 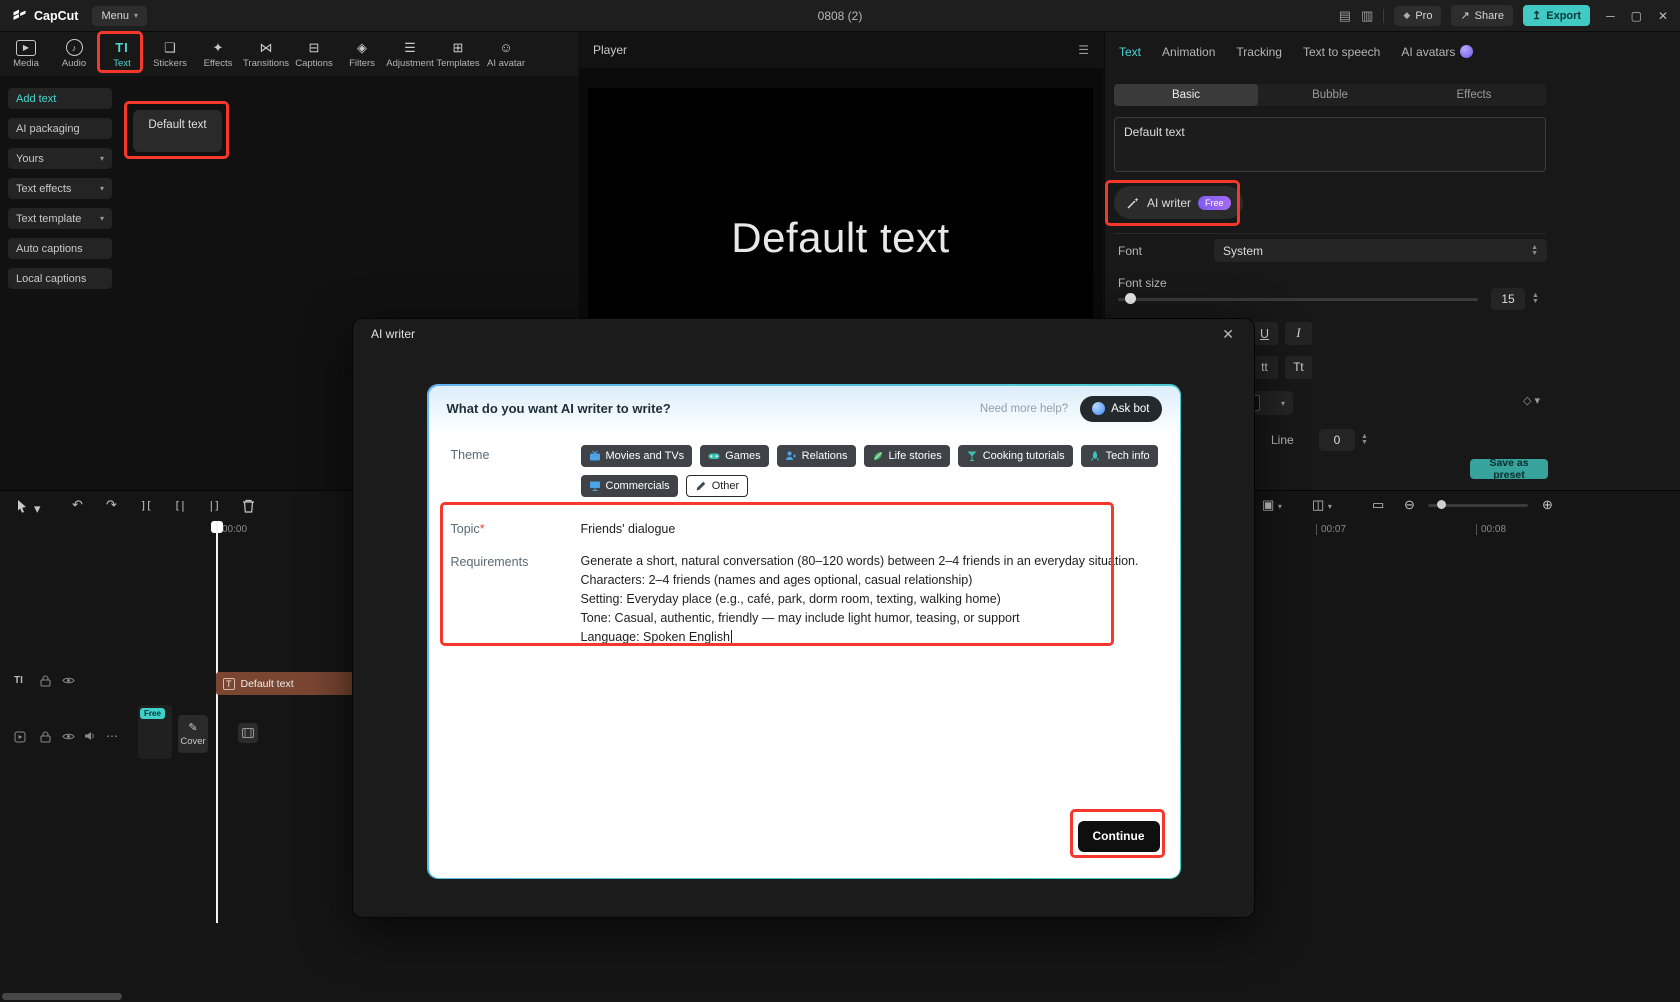 What do you see at coordinates (1298, 367) in the screenshot?
I see `titlecase-button: Tt` at bounding box center [1298, 367].